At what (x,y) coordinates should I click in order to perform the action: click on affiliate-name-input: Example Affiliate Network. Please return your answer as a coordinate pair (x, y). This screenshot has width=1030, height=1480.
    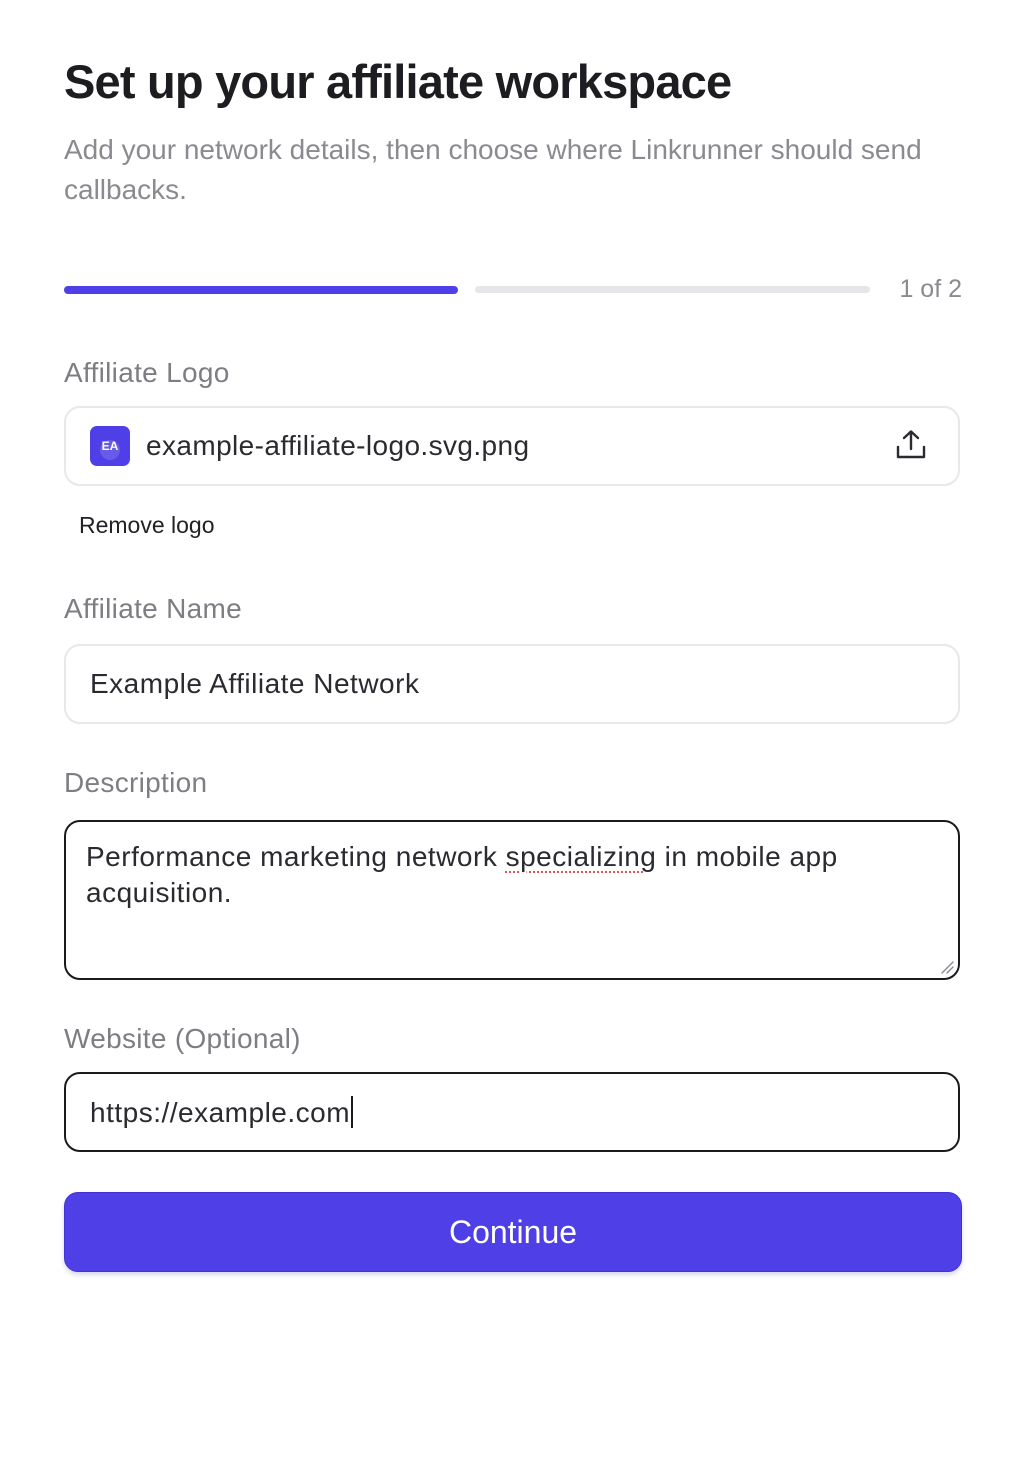
    Looking at the image, I should click on (512, 684).